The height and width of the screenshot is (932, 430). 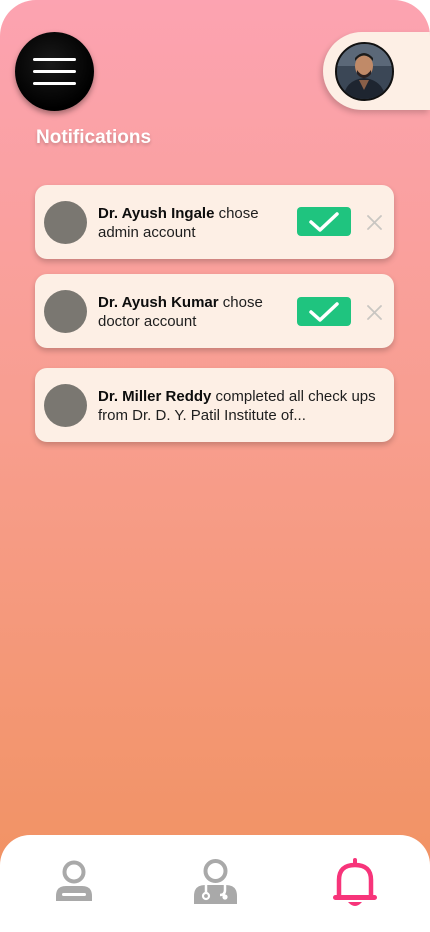 What do you see at coordinates (94, 137) in the screenshot?
I see `page-title: Notifications` at bounding box center [94, 137].